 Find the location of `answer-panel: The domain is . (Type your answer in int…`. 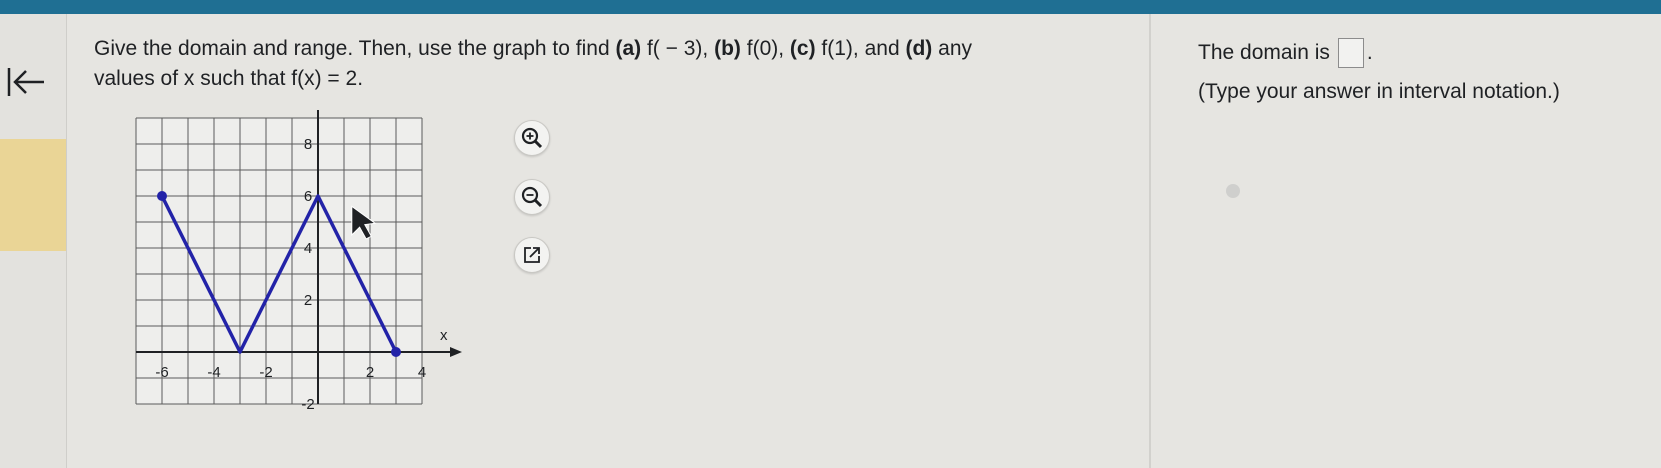

answer-panel: The domain is . (Type your answer in int… is located at coordinates (1379, 72).